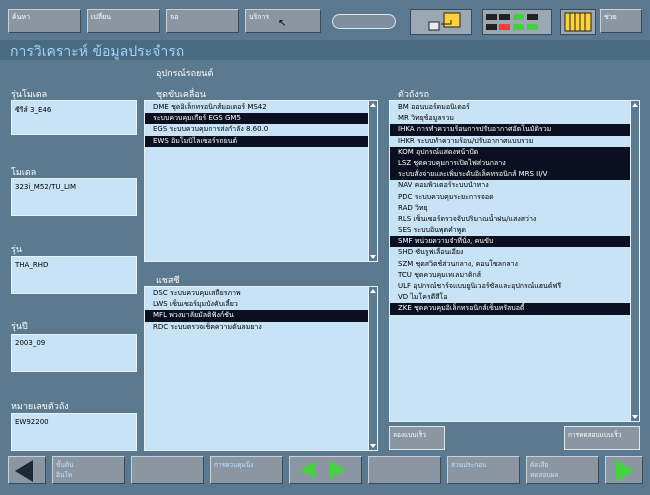  What do you see at coordinates (29, 95) in the screenshot?
I see `series-label: รุ่นโมเดล` at bounding box center [29, 95].